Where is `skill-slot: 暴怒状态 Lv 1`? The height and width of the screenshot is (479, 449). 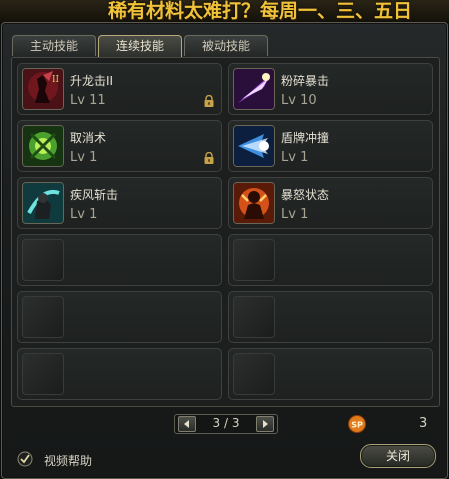 skill-slot: 暴怒状态 Lv 1 is located at coordinates (330, 203).